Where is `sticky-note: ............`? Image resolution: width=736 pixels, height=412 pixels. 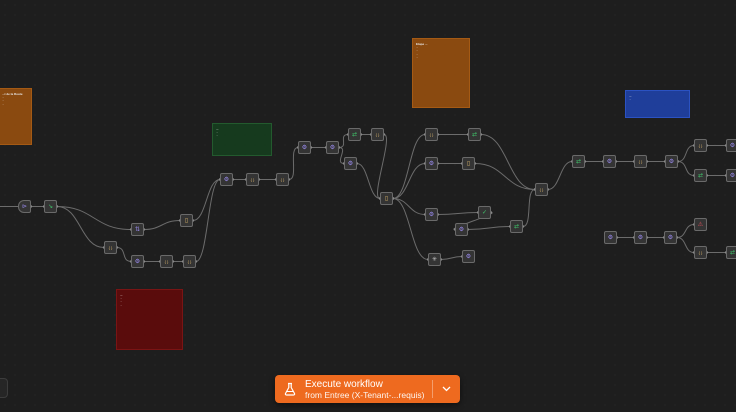
sticky-note: ............ is located at coordinates (149, 319).